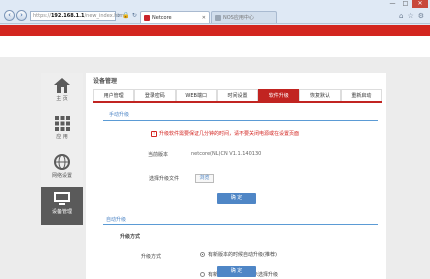  I want to click on browse-button: 浏览, so click(204, 178).